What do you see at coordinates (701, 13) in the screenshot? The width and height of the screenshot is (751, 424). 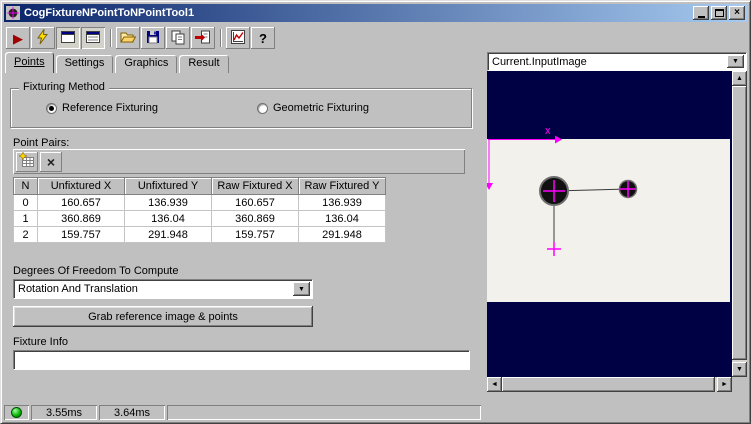 I see `minimize-button` at bounding box center [701, 13].